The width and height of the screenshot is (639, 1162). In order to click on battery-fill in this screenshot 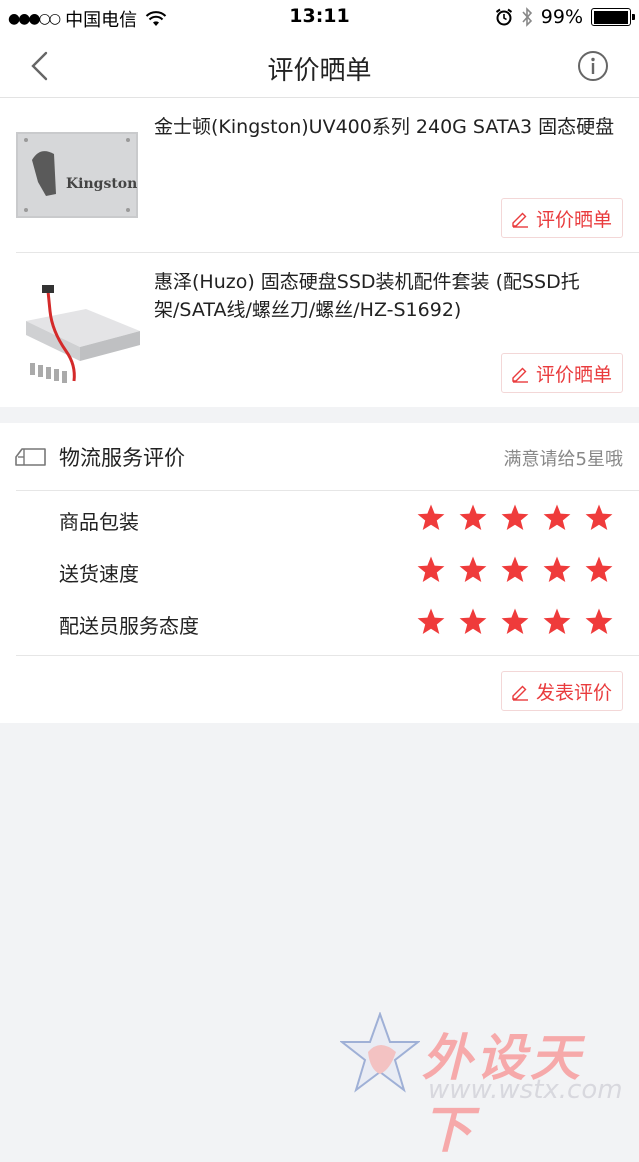, I will do `click(611, 17)`.